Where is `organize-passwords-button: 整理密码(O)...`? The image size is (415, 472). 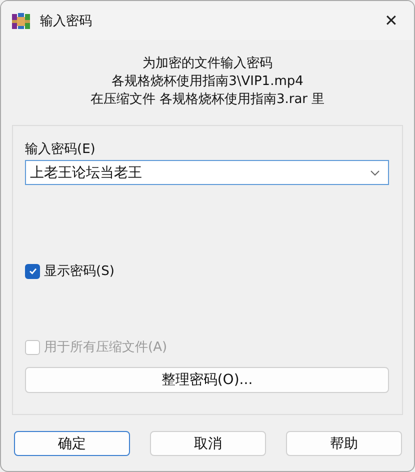
organize-passwords-button: 整理密码(O)... is located at coordinates (207, 380).